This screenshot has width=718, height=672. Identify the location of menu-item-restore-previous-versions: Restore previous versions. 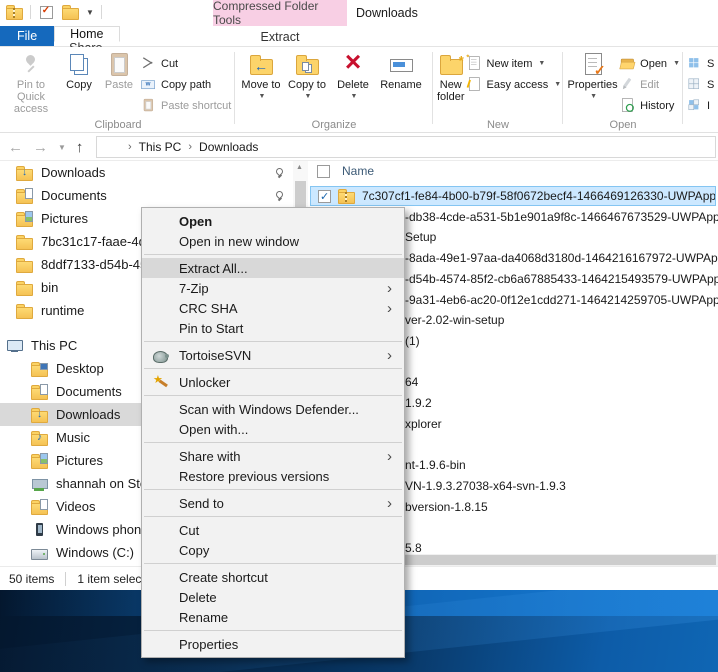
(273, 476).